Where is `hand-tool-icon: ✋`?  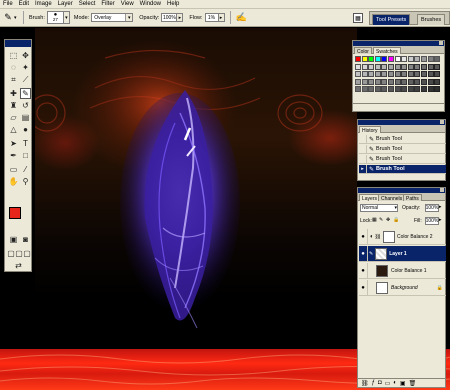 hand-tool-icon: ✋ is located at coordinates (13, 181).